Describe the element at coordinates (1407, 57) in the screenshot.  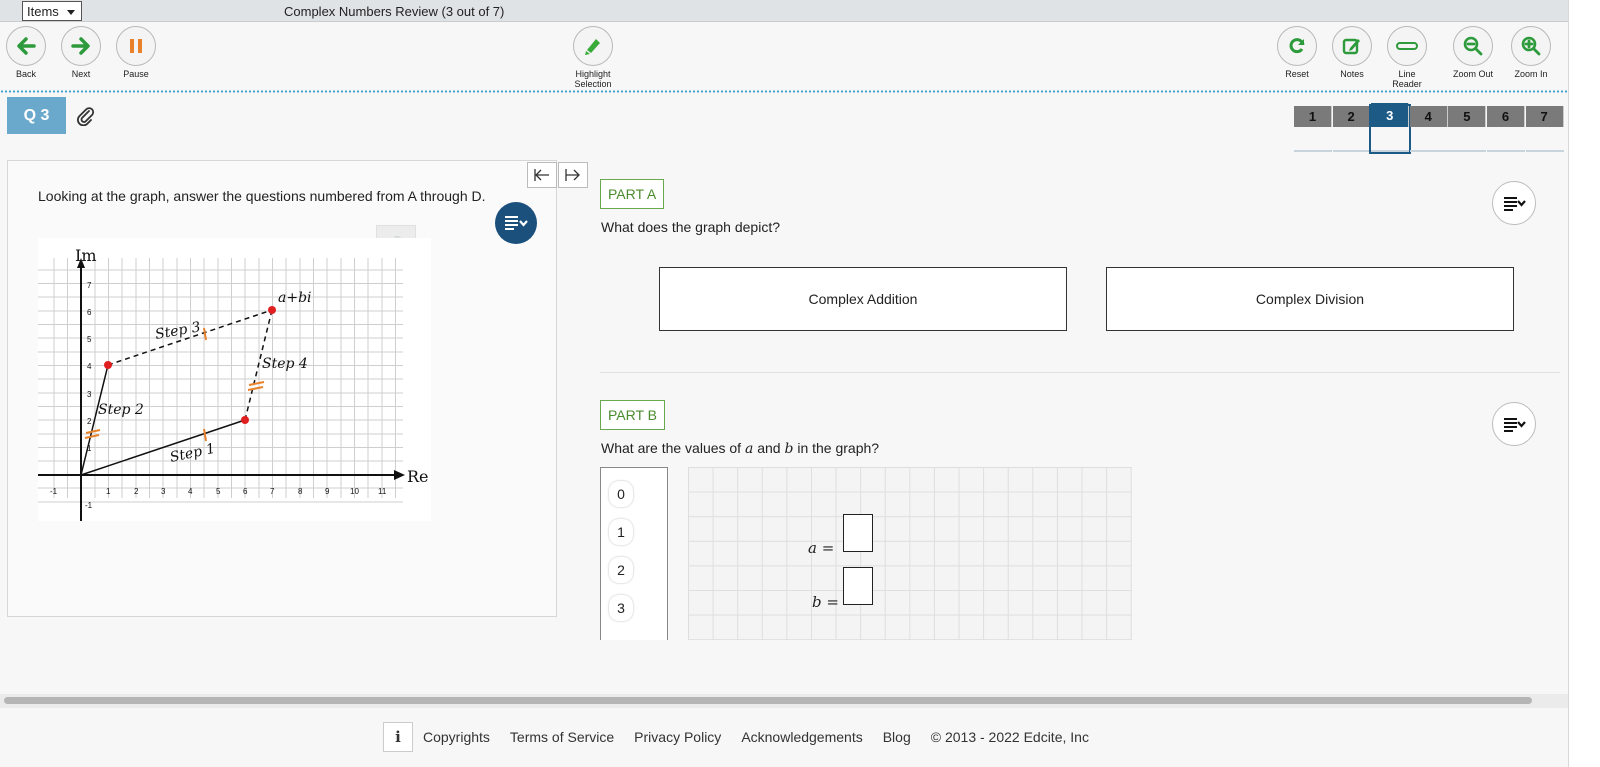
I see `line-reader-button: Line Reader` at that location.